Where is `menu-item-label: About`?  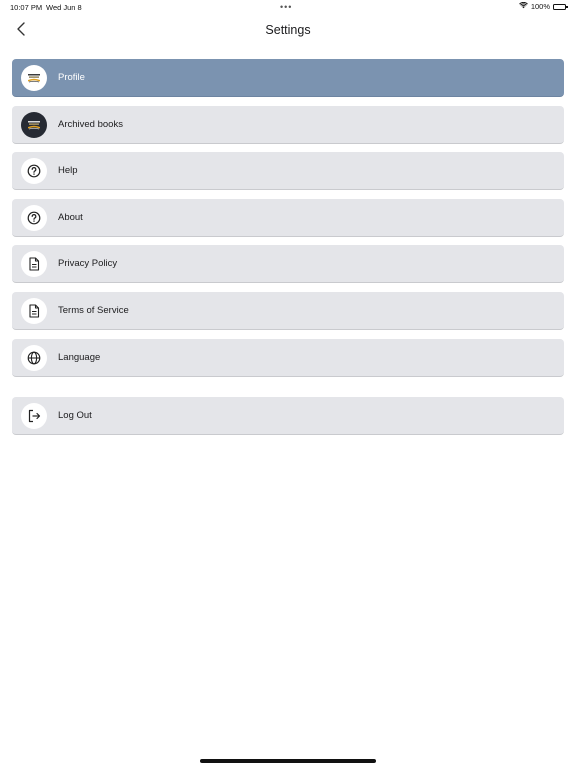 menu-item-label: About is located at coordinates (70, 217).